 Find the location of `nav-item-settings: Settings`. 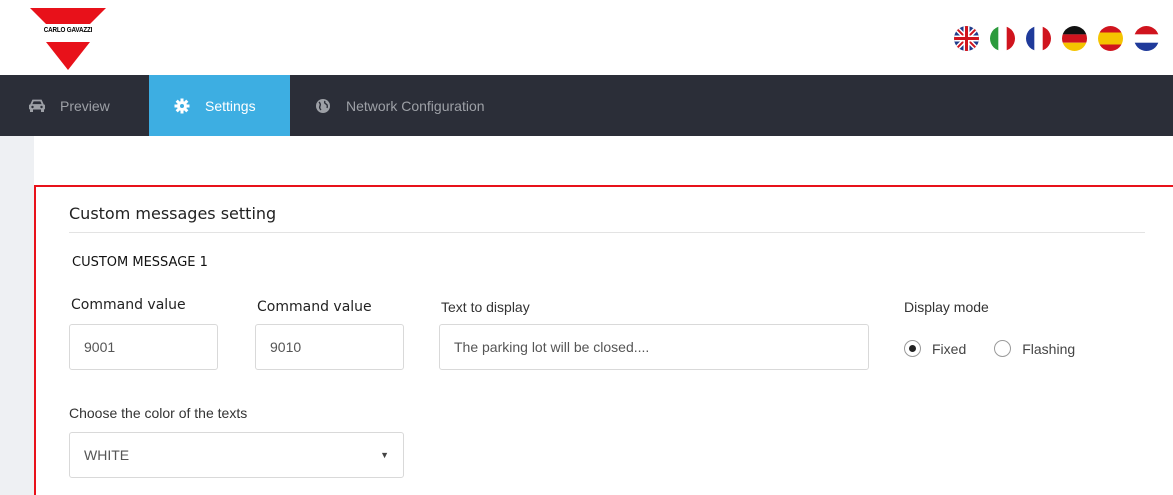

nav-item-settings: Settings is located at coordinates (219, 105).